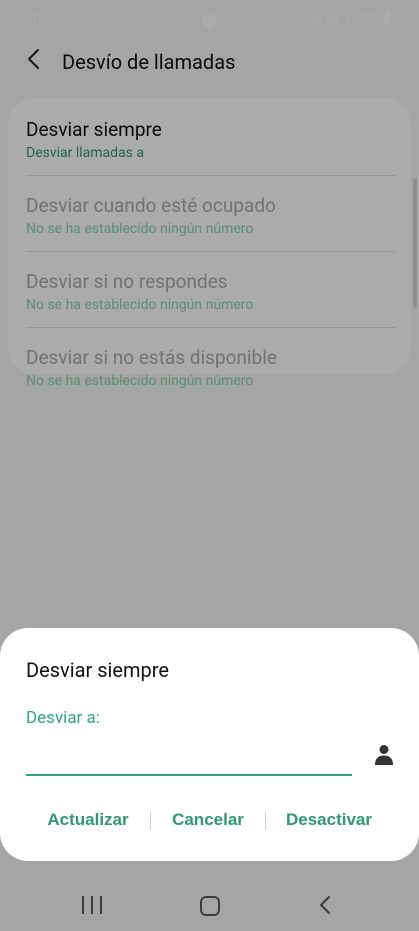 This screenshot has width=419, height=931. What do you see at coordinates (97, 670) in the screenshot?
I see `dialog-title: Desviar siempre` at bounding box center [97, 670].